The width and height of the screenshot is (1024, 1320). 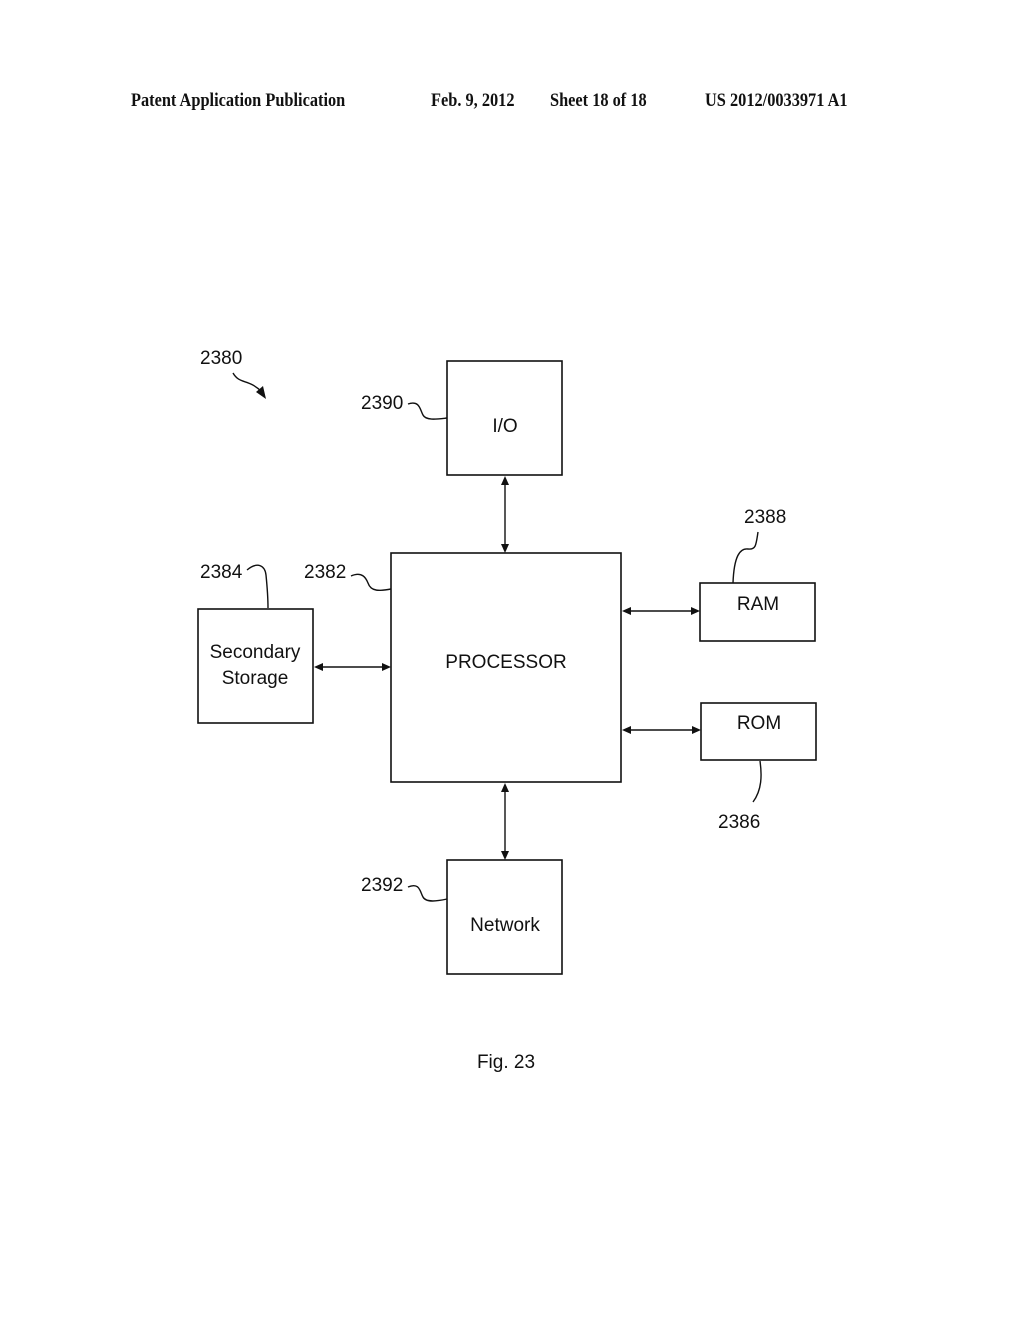 I want to click on ref-2386: 2386, so click(x=739, y=822).